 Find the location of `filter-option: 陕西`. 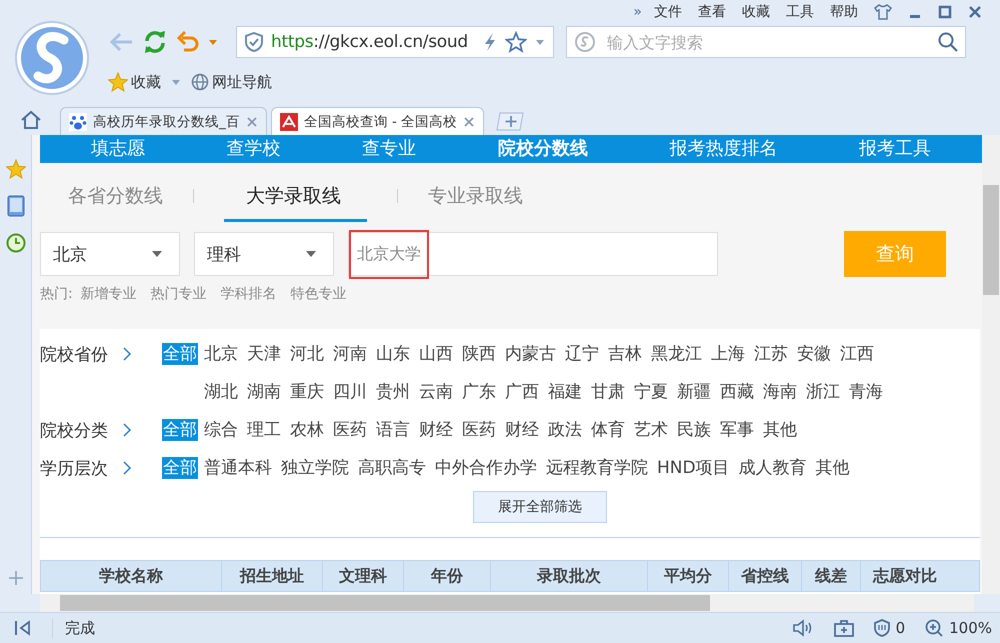

filter-option: 陕西 is located at coordinates (479, 354).